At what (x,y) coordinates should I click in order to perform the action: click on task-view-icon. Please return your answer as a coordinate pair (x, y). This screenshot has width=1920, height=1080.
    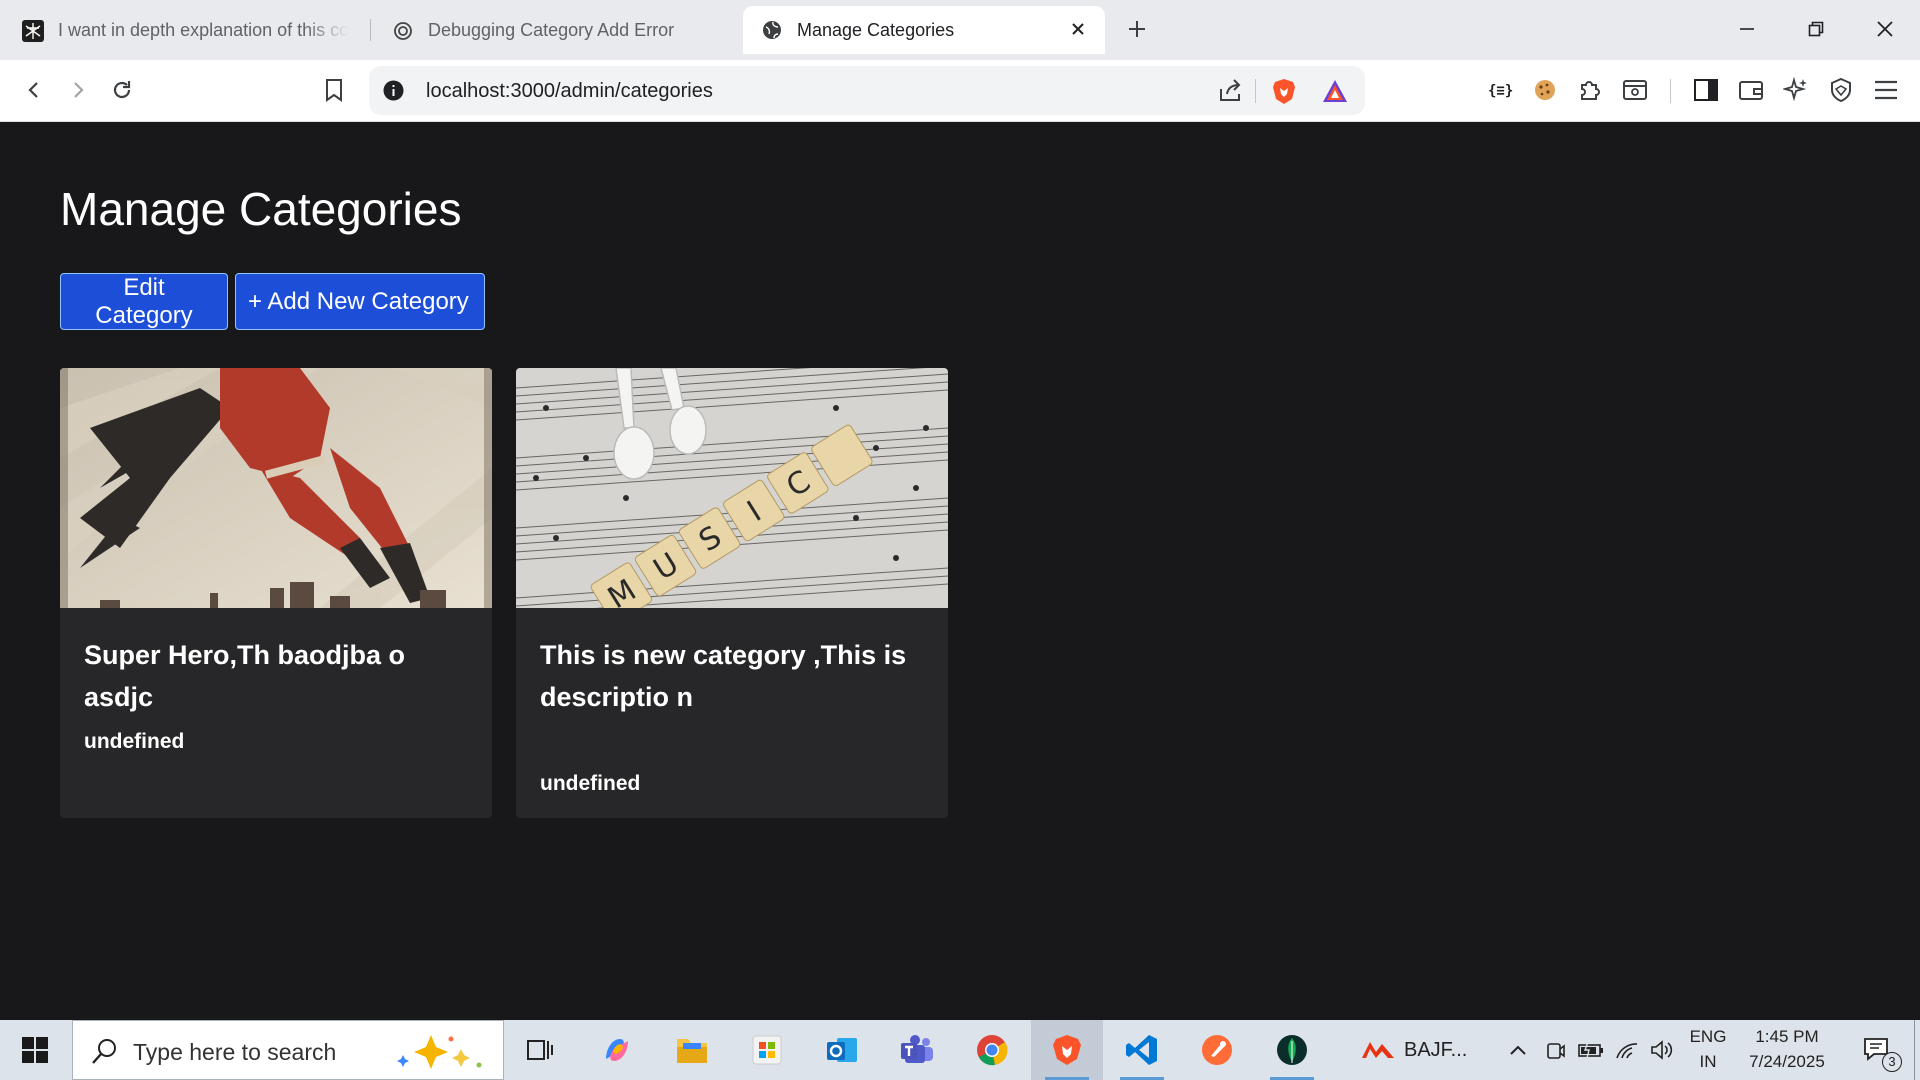
    Looking at the image, I should click on (540, 1050).